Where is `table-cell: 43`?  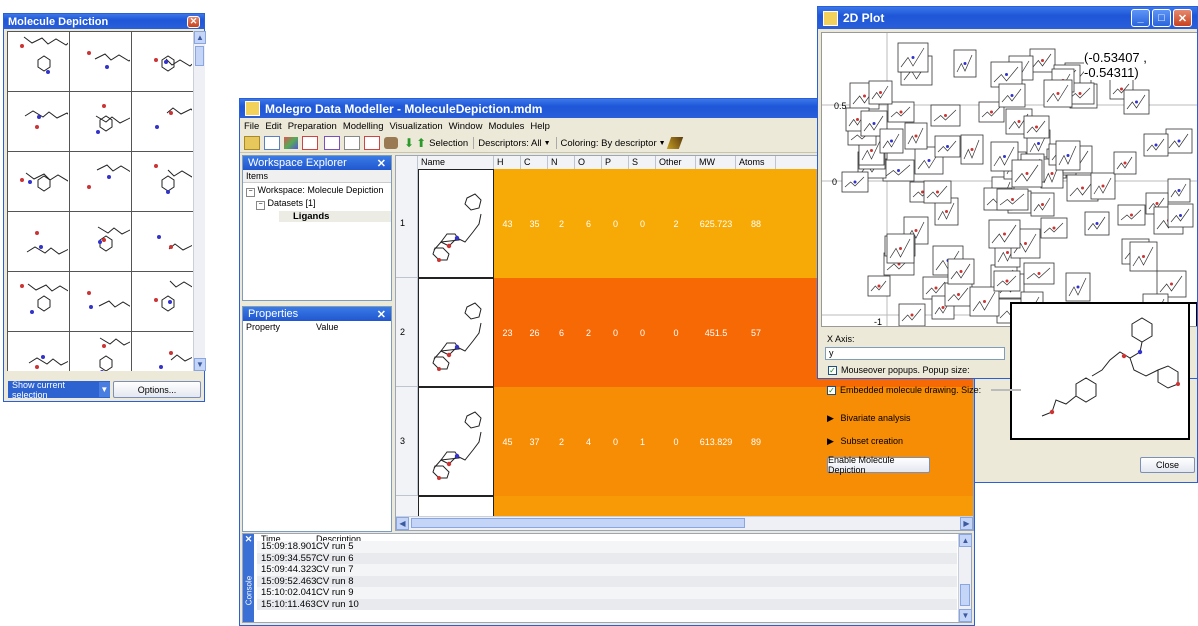 table-cell: 43 is located at coordinates (507, 223).